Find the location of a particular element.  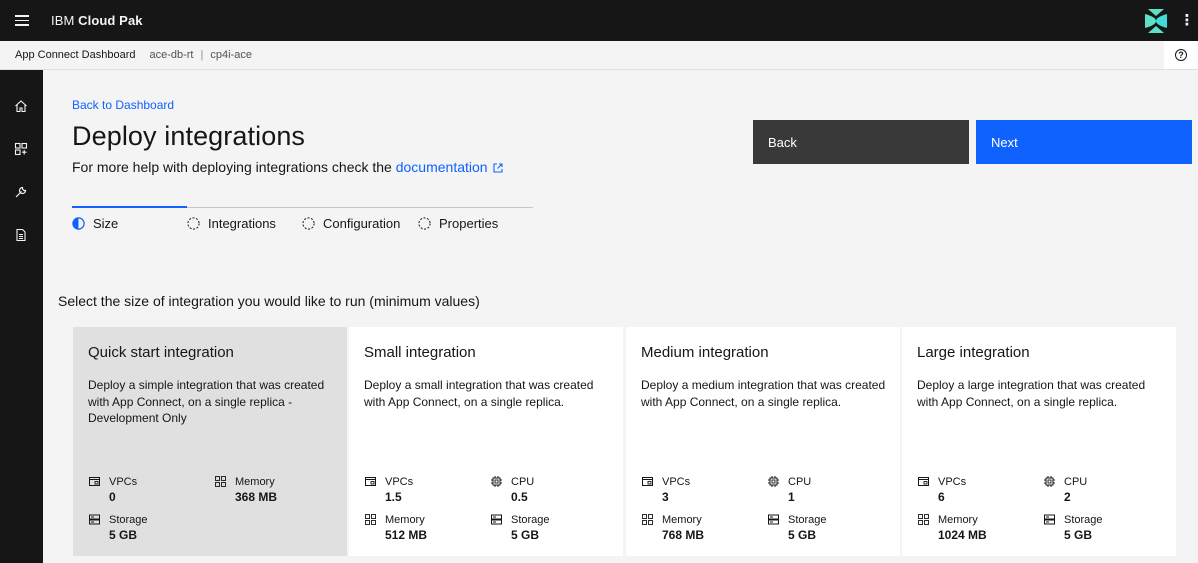

step-integrations: Integrations is located at coordinates (231, 223).